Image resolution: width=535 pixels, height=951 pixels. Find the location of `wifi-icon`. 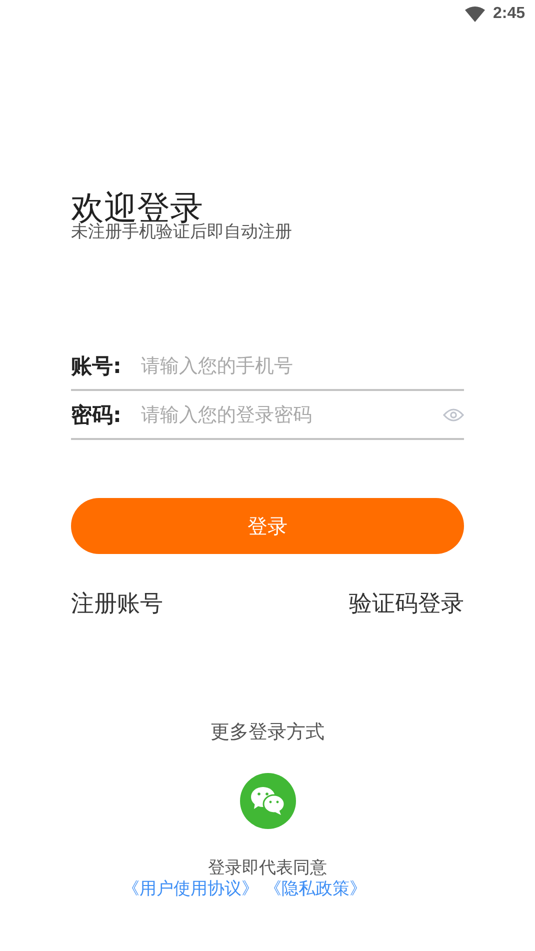

wifi-icon is located at coordinates (474, 14).